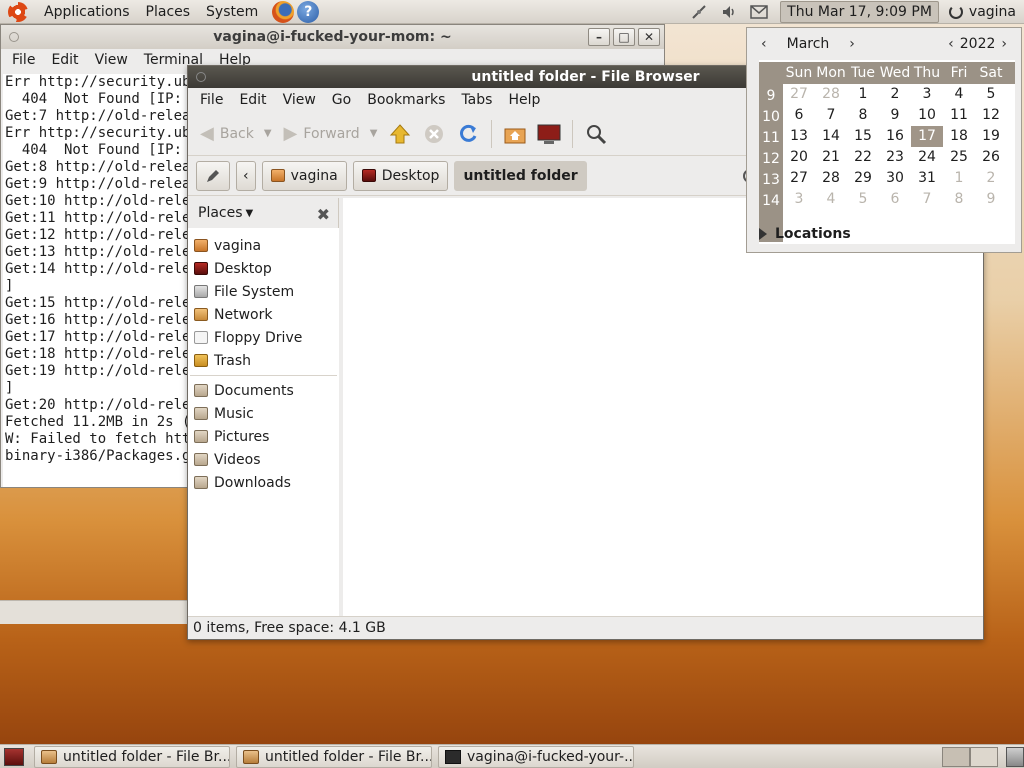 The width and height of the screenshot is (1024, 768). What do you see at coordinates (252, 100) in the screenshot?
I see `menu-edit: Edit` at bounding box center [252, 100].